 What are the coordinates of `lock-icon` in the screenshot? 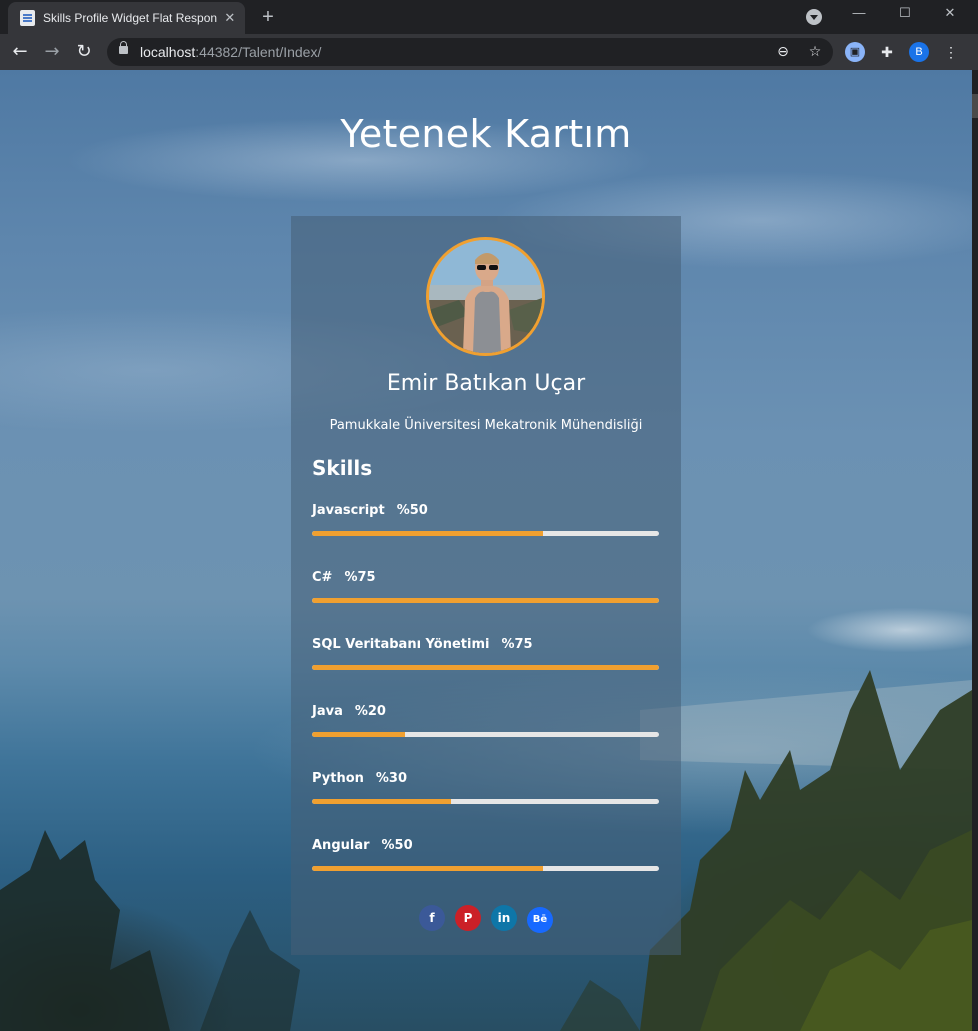 It's located at (123, 47).